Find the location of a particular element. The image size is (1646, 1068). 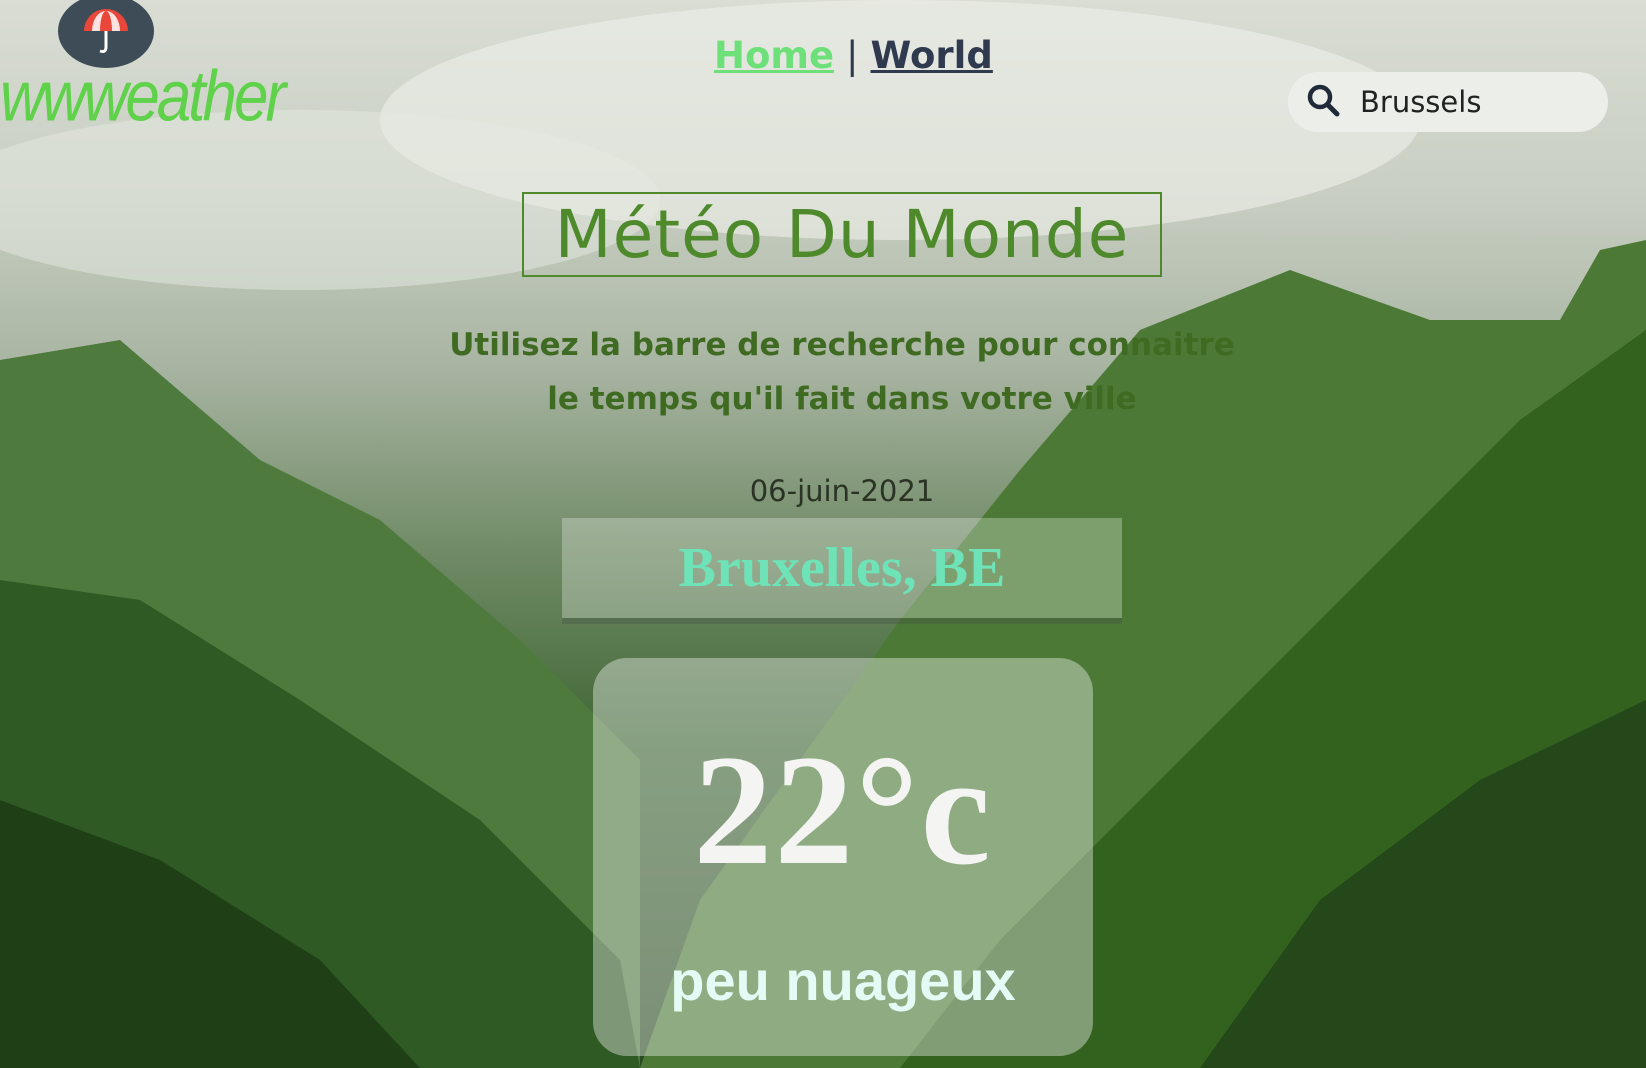

search-icon is located at coordinates (1323, 102).